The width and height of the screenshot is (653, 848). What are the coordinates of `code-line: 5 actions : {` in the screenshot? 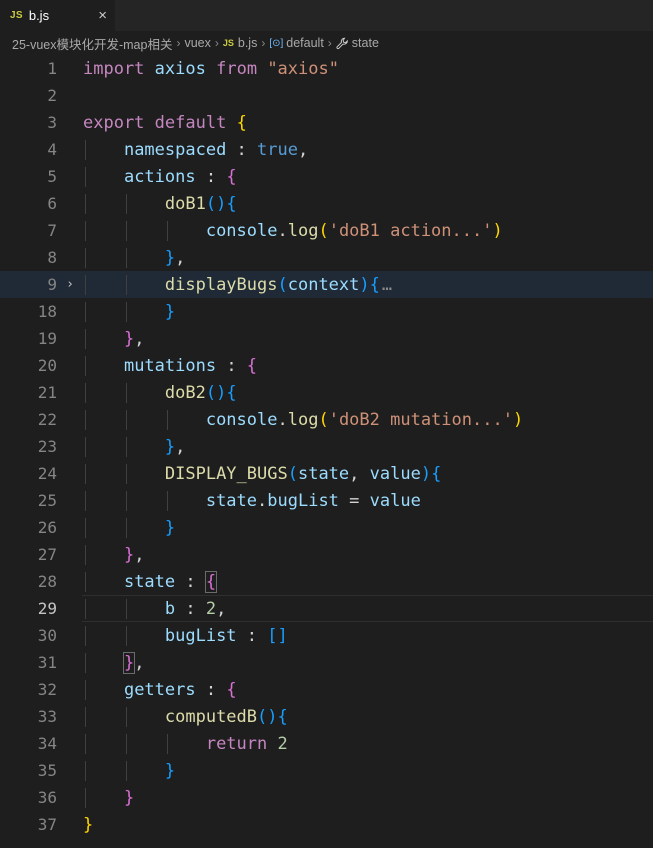 It's located at (326, 176).